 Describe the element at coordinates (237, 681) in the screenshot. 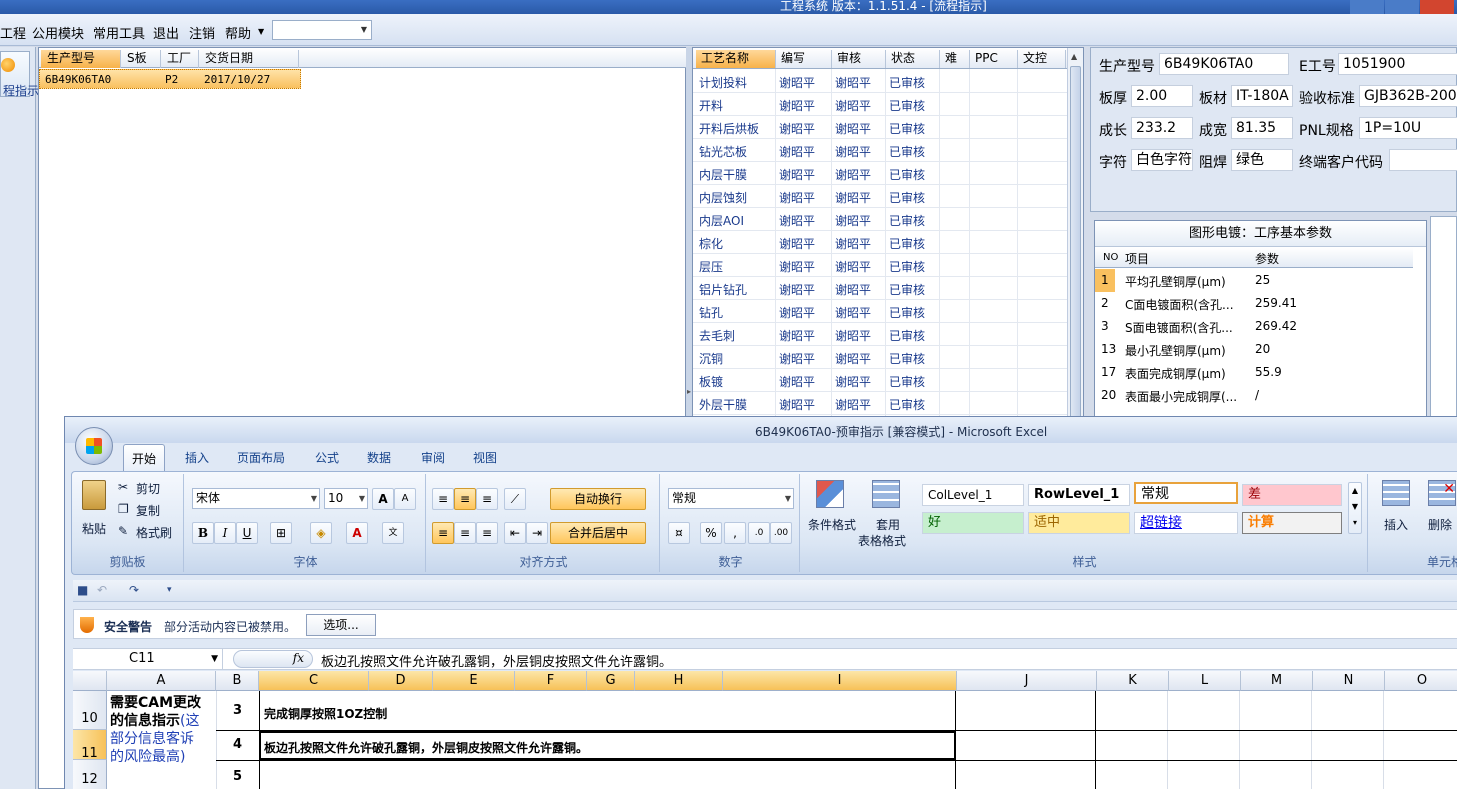

I see `column-header-b: B` at that location.